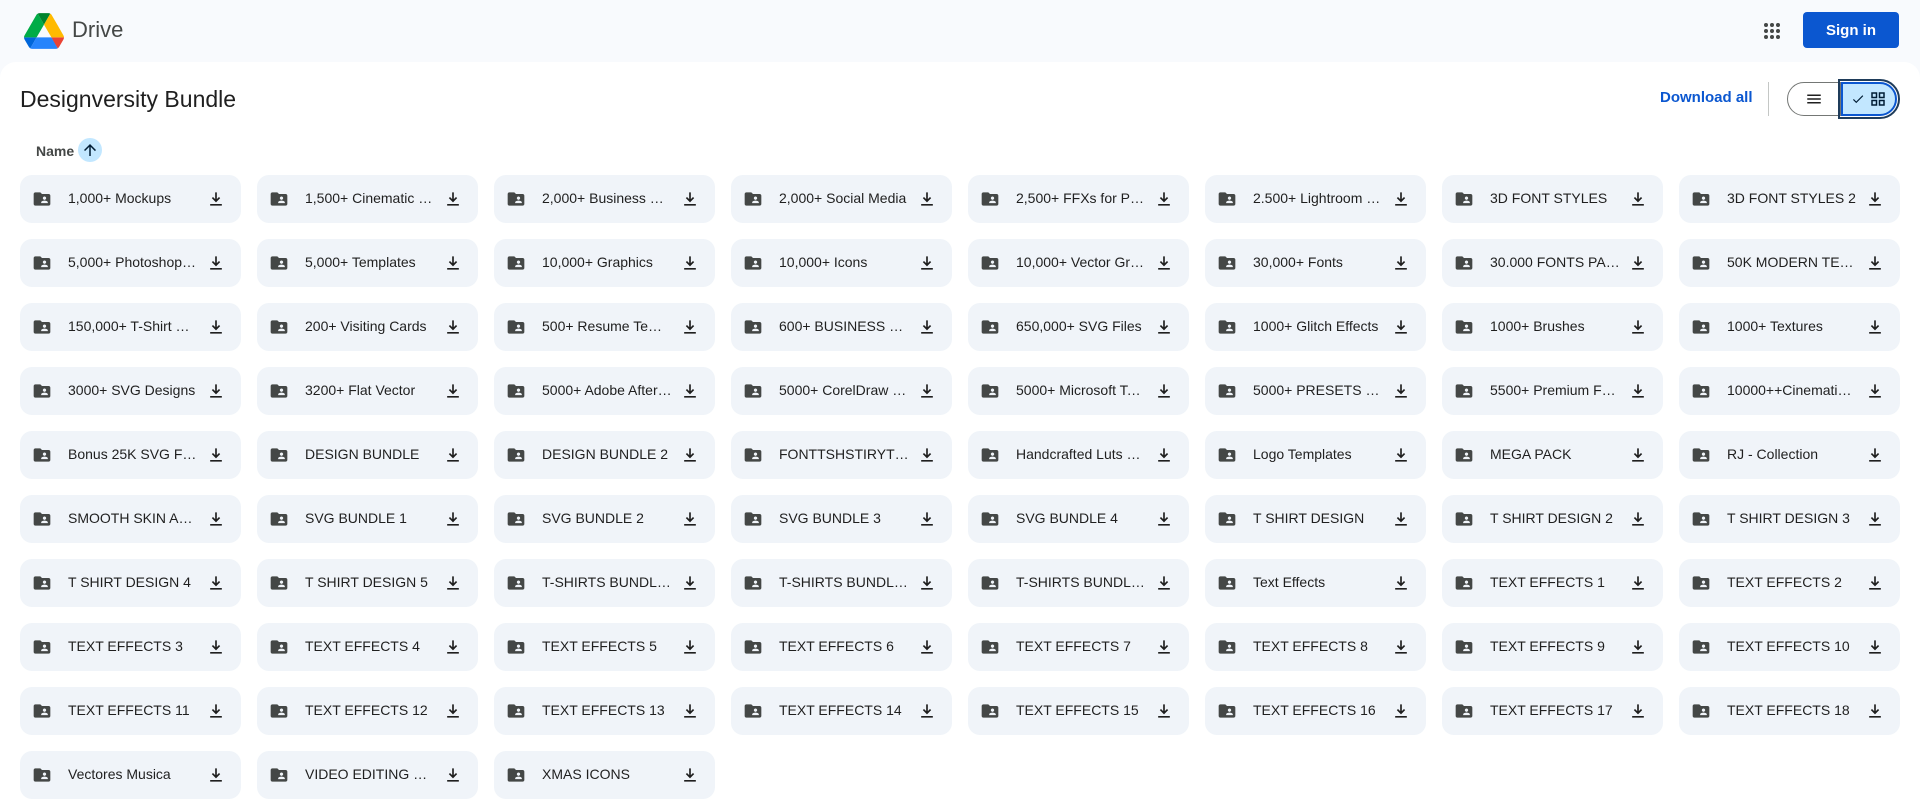 The width and height of the screenshot is (1920, 807). What do you see at coordinates (1315, 455) in the screenshot?
I see `folder-tile: Logo Templates` at bounding box center [1315, 455].